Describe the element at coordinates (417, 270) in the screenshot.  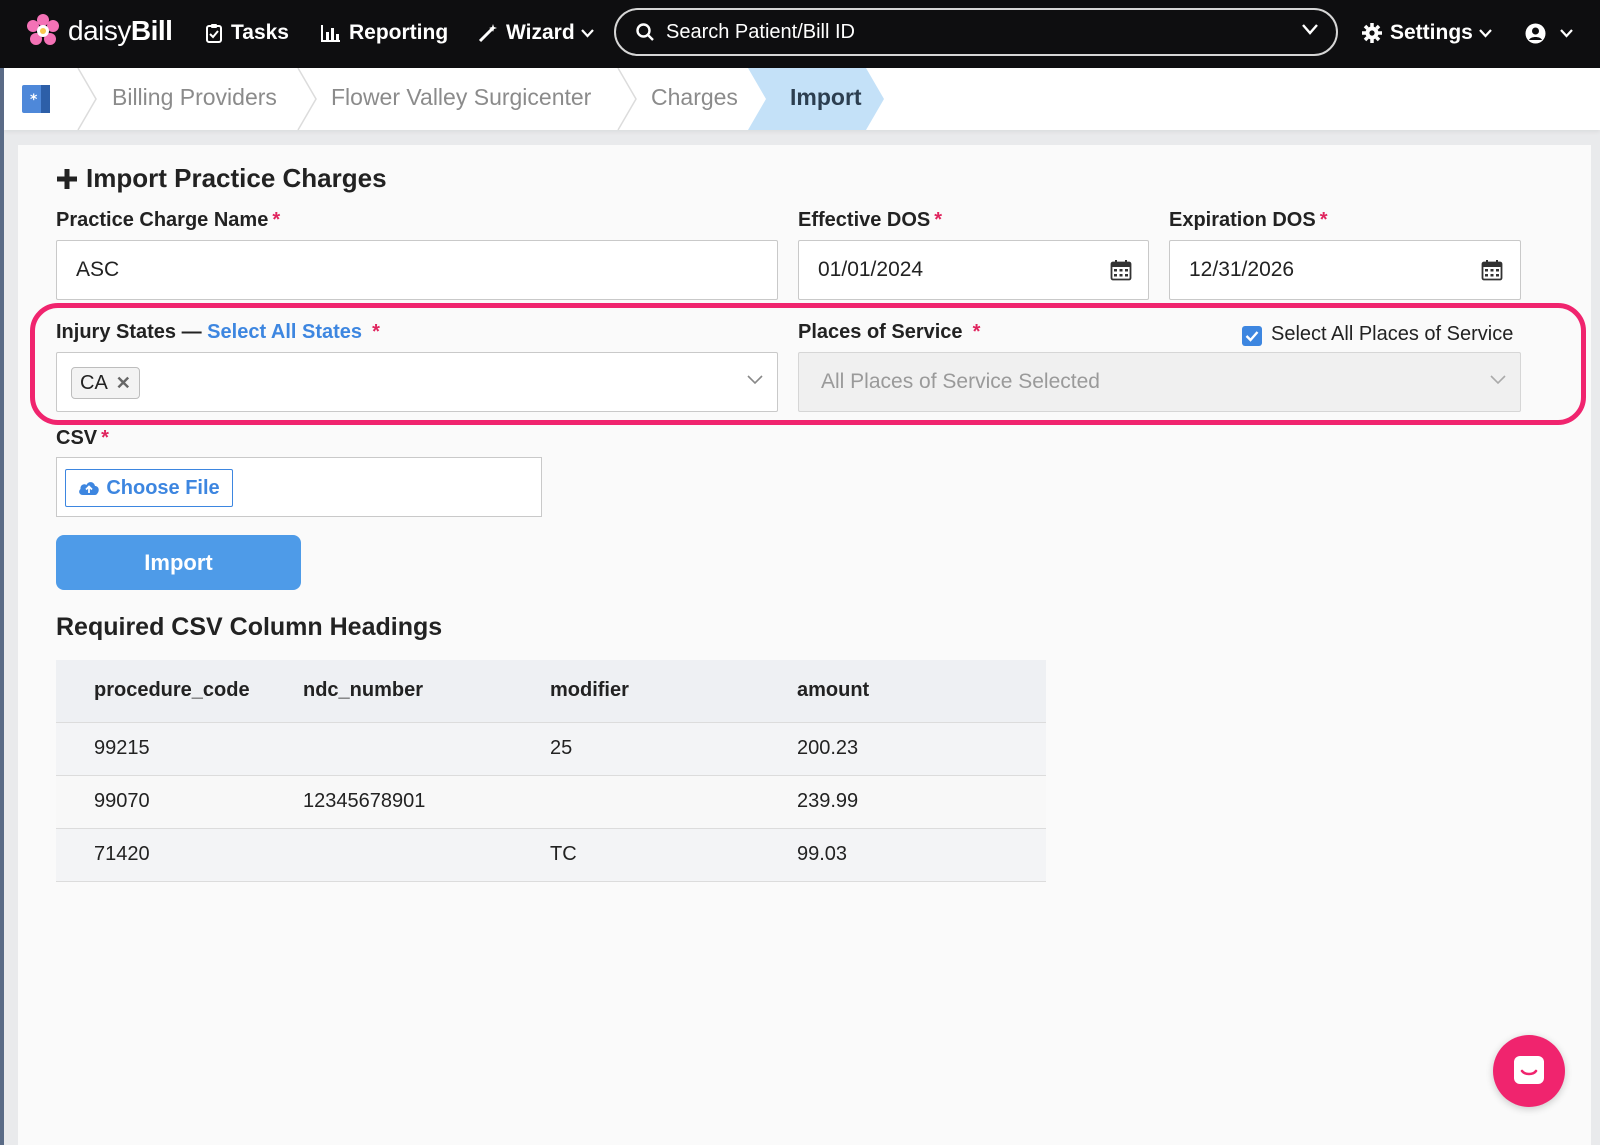
I see `charge-name-input` at that location.